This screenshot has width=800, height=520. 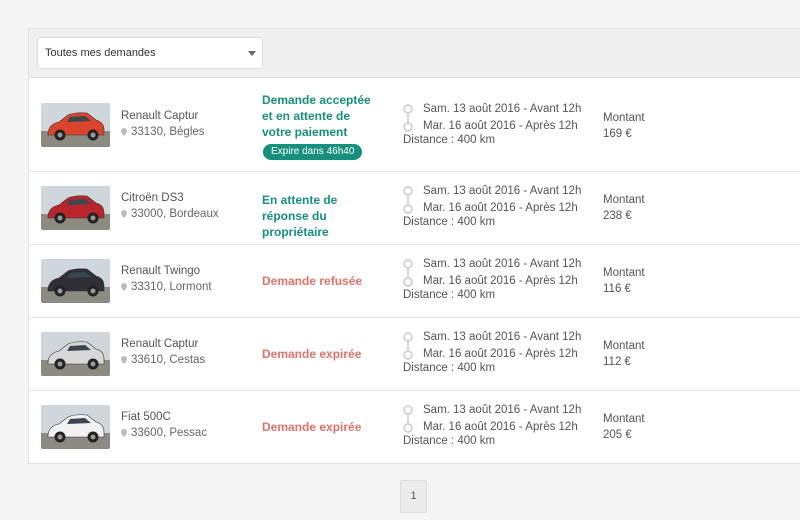 I want to click on car-location: 33000, Bordeaux, so click(x=170, y=214).